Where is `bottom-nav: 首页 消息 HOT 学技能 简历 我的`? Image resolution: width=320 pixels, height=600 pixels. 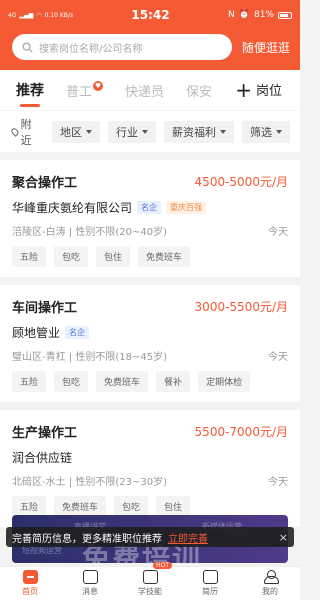
bottom-nav: 首页 消息 HOT 学技能 简历 我的 is located at coordinates (150, 581).